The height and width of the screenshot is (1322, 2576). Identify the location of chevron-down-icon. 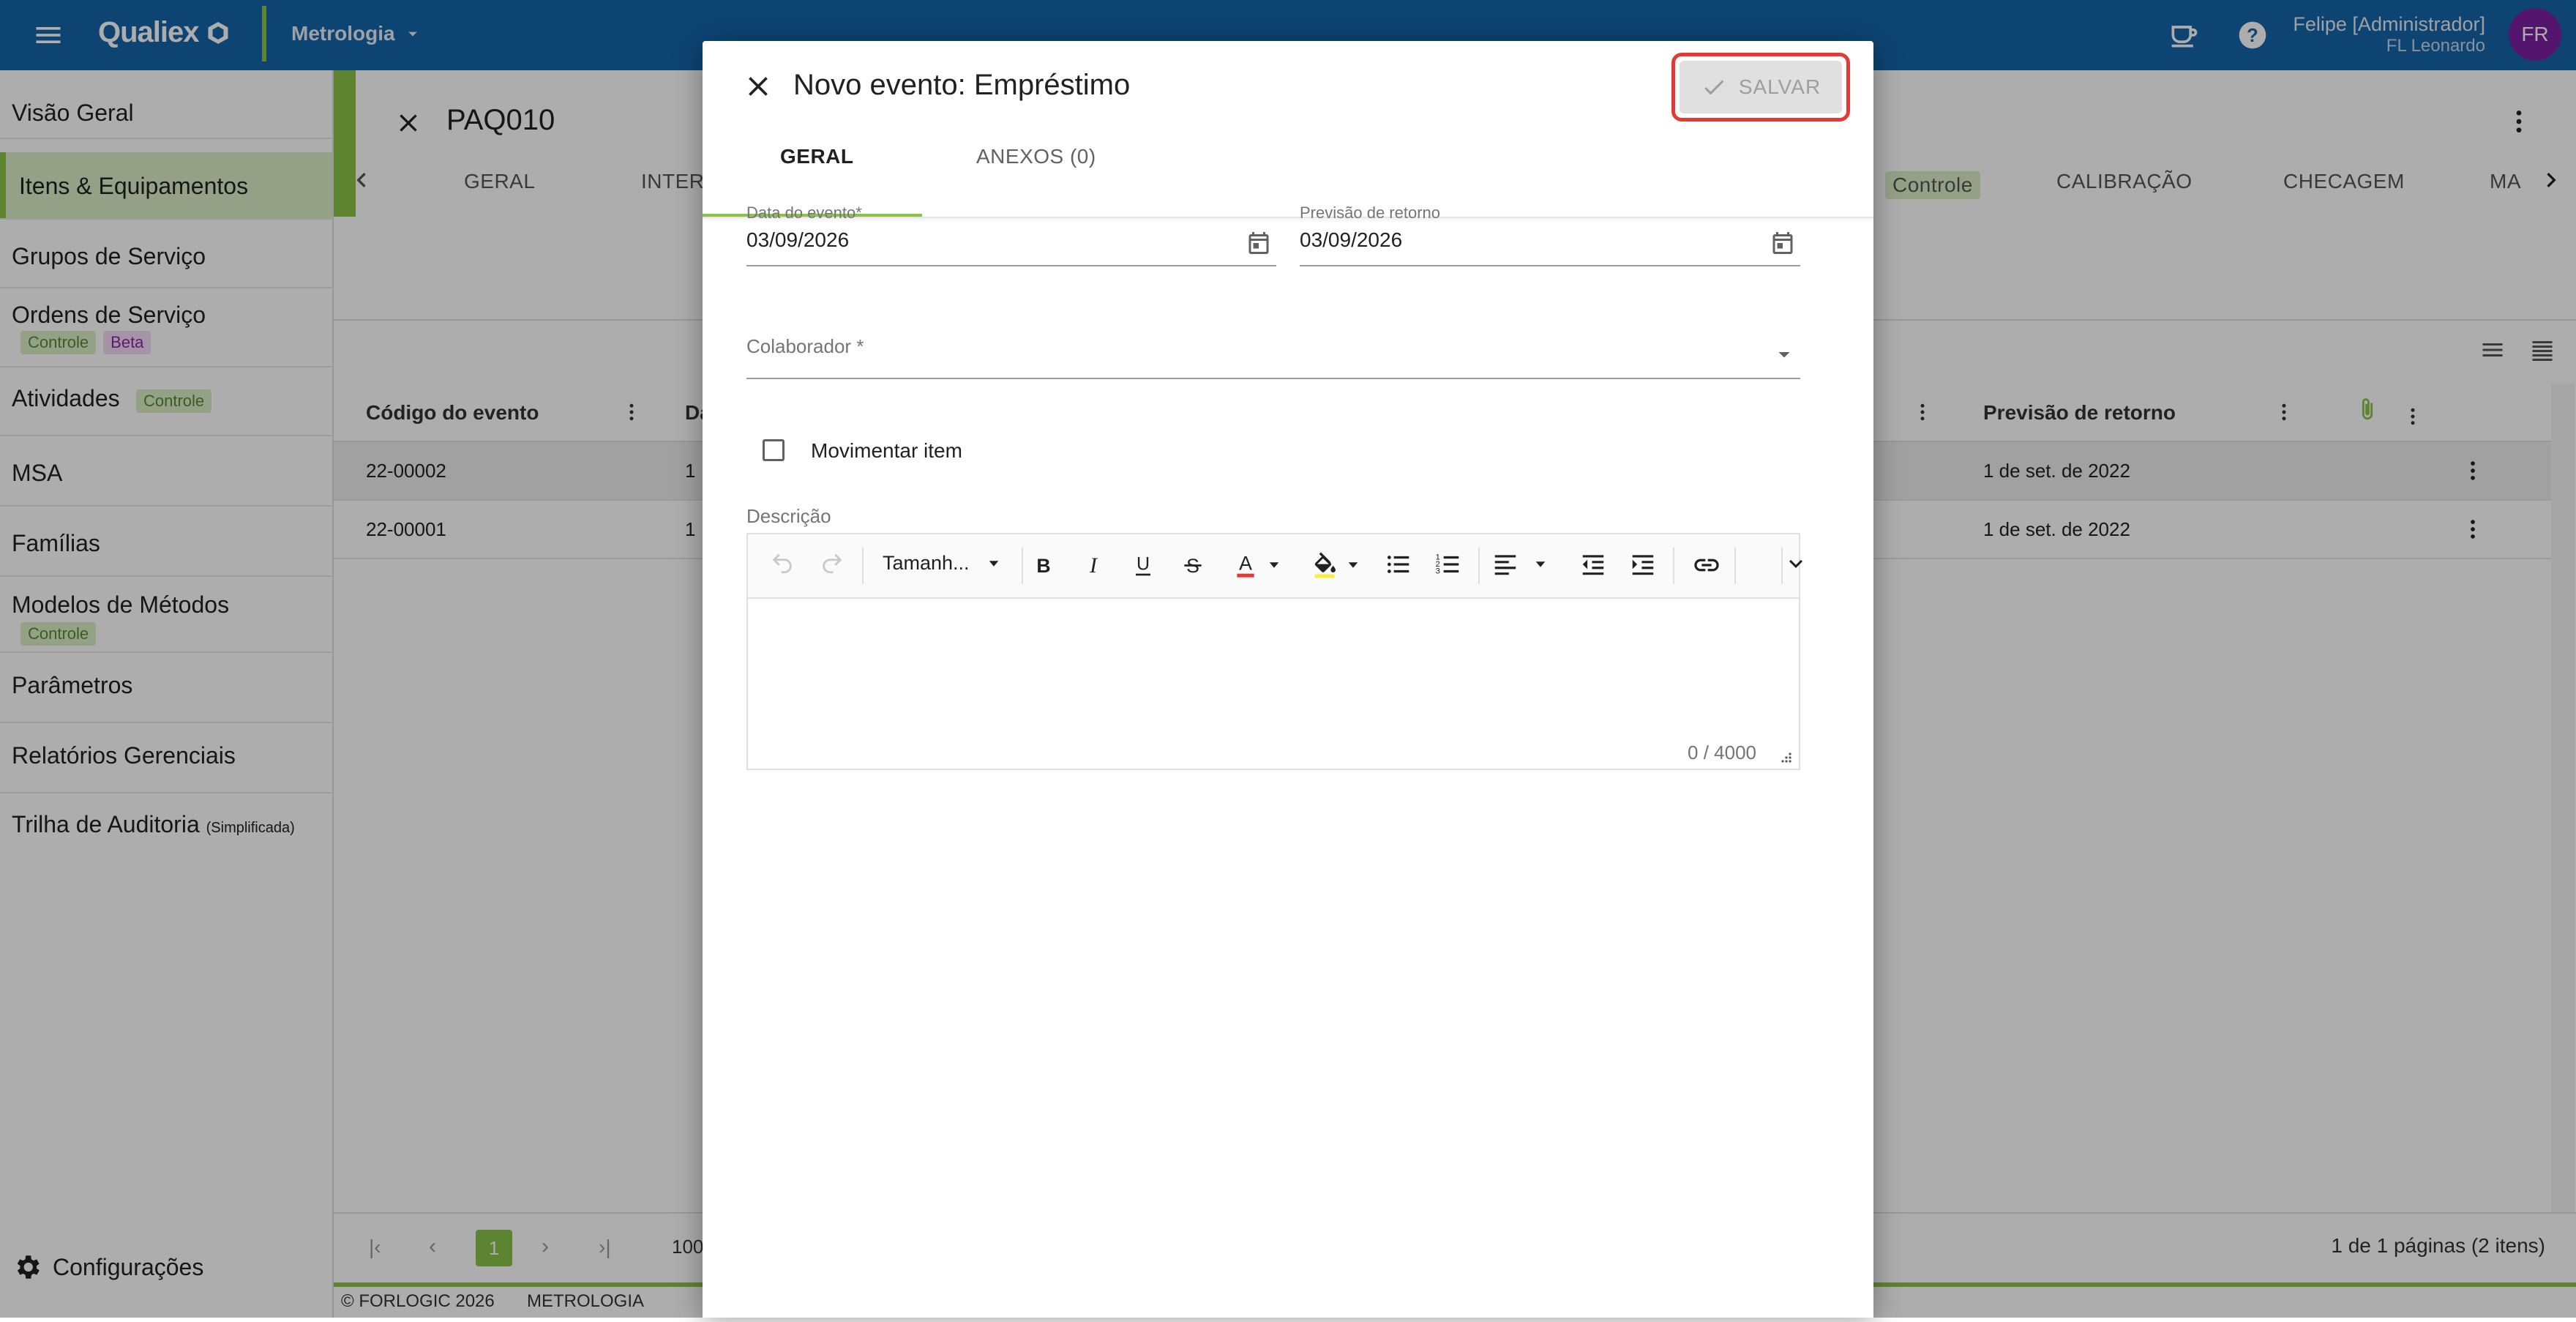
(1796, 563).